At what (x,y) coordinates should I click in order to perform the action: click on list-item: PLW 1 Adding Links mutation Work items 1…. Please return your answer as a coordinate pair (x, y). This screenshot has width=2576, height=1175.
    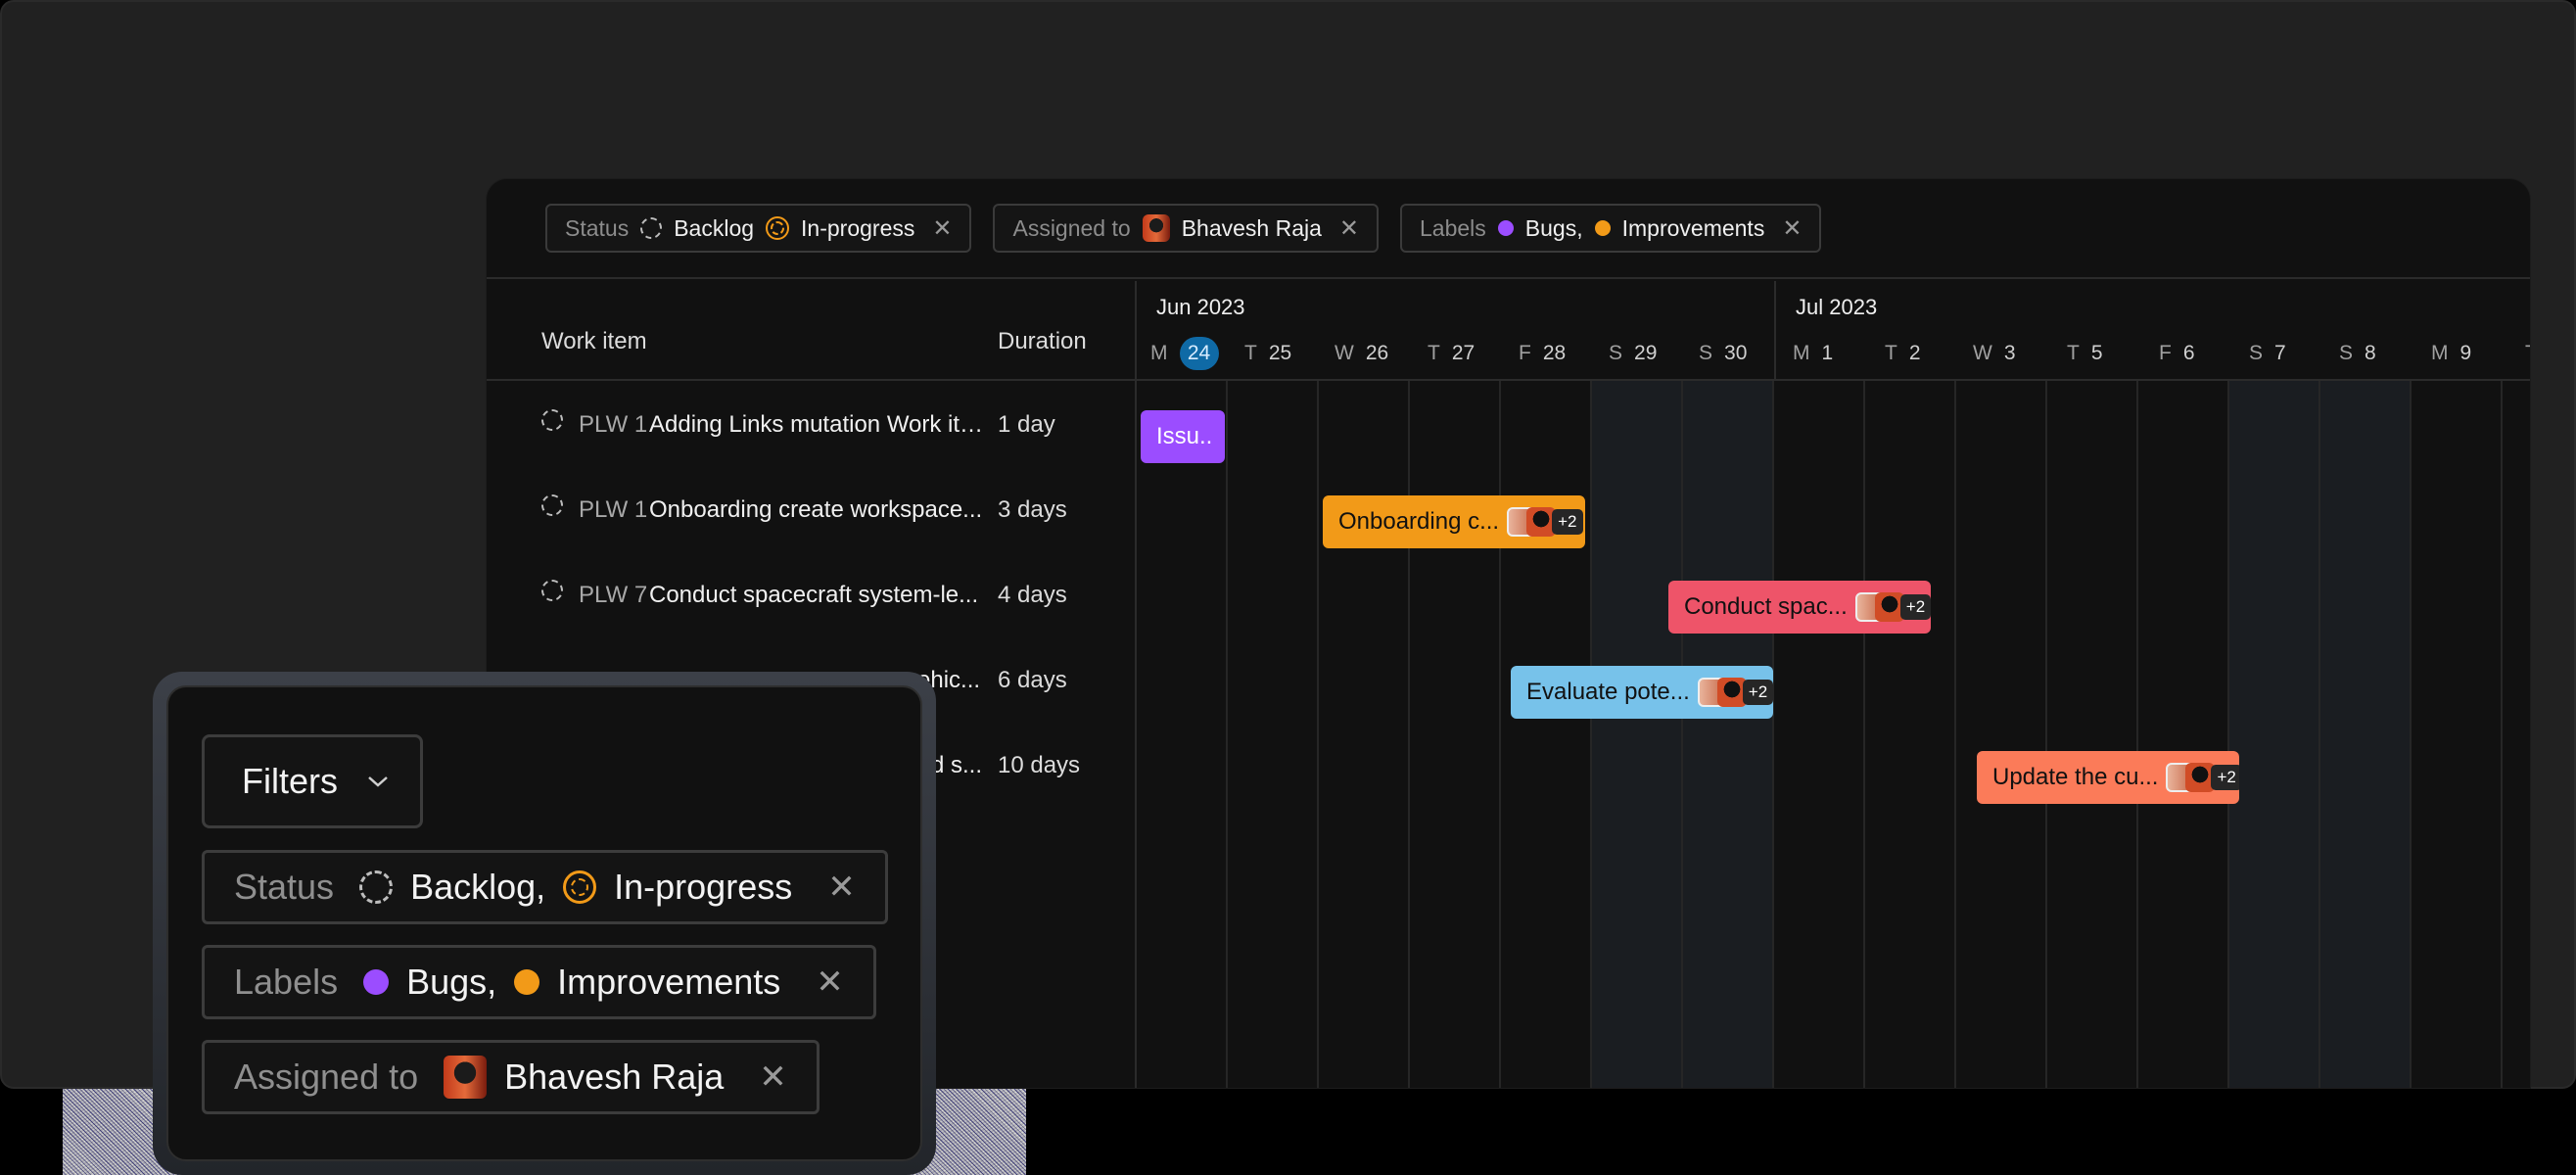
    Looking at the image, I should click on (811, 423).